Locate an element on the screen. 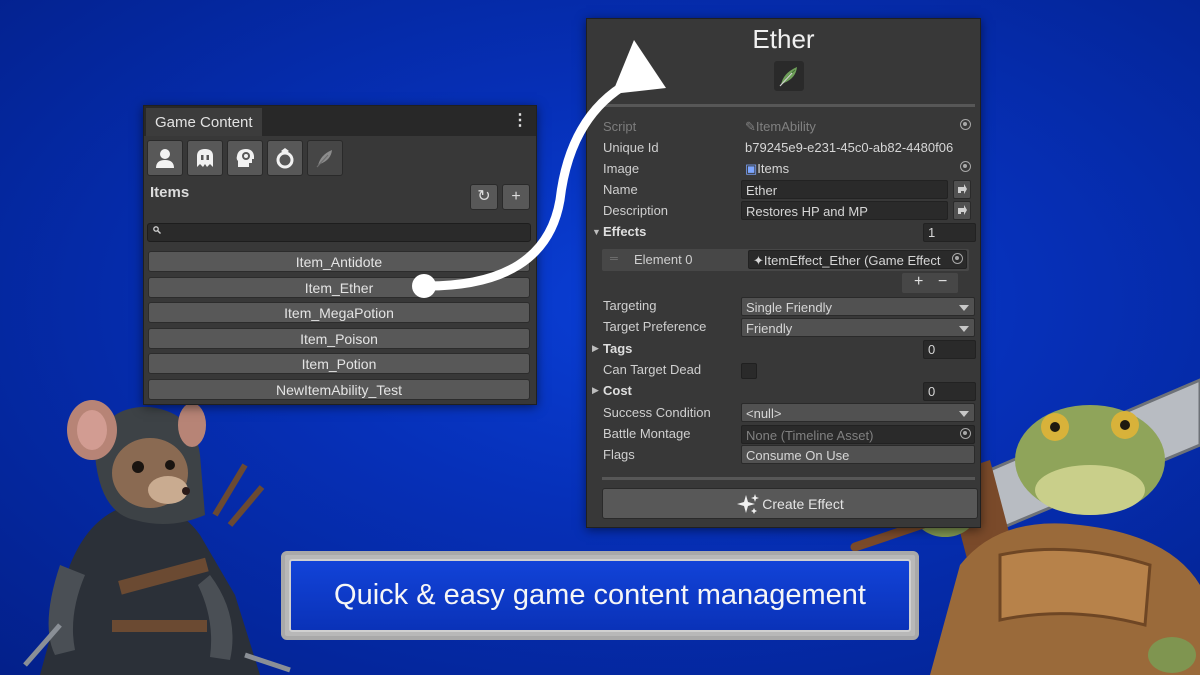 Image resolution: width=1200 pixels, height=675 pixels. kebab-menu-icon: ⋮ is located at coordinates (520, 120).